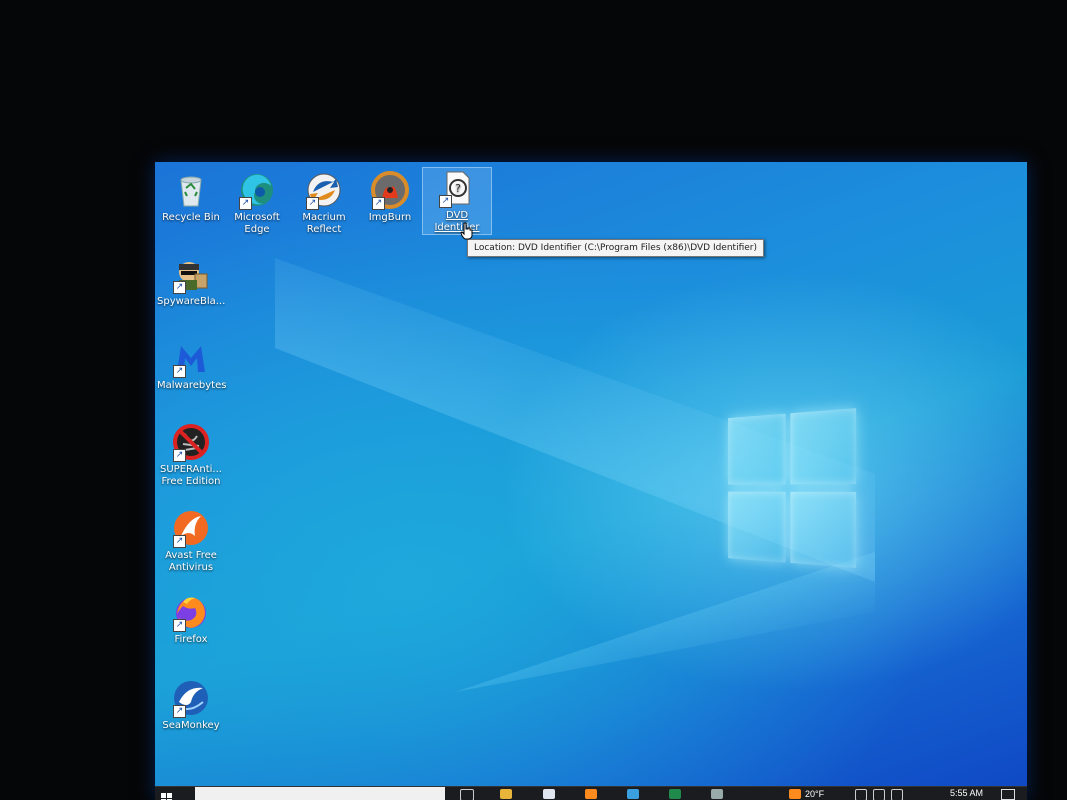 The image size is (1067, 800). What do you see at coordinates (191, 725) in the screenshot?
I see `icon-label: SeaMonkey` at bounding box center [191, 725].